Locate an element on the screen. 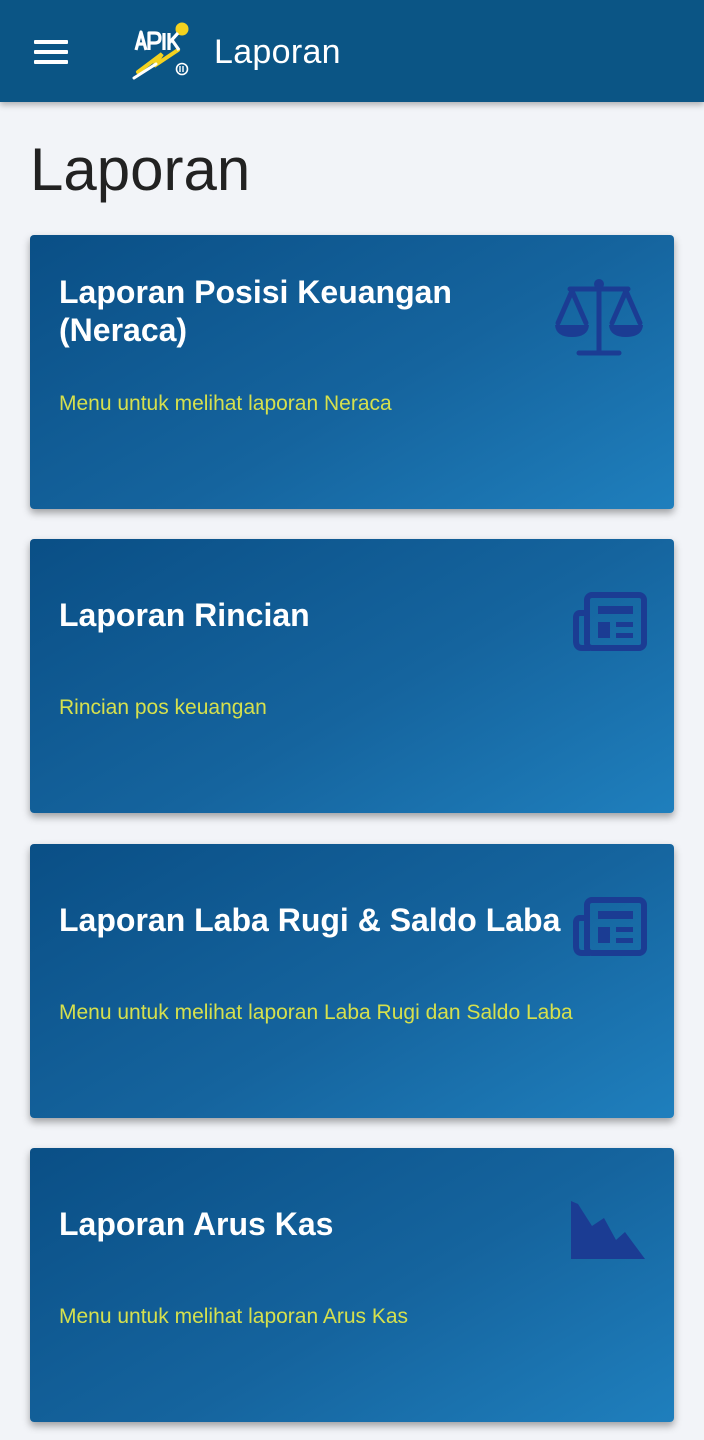  area-chart-icon is located at coordinates (608, 1230).